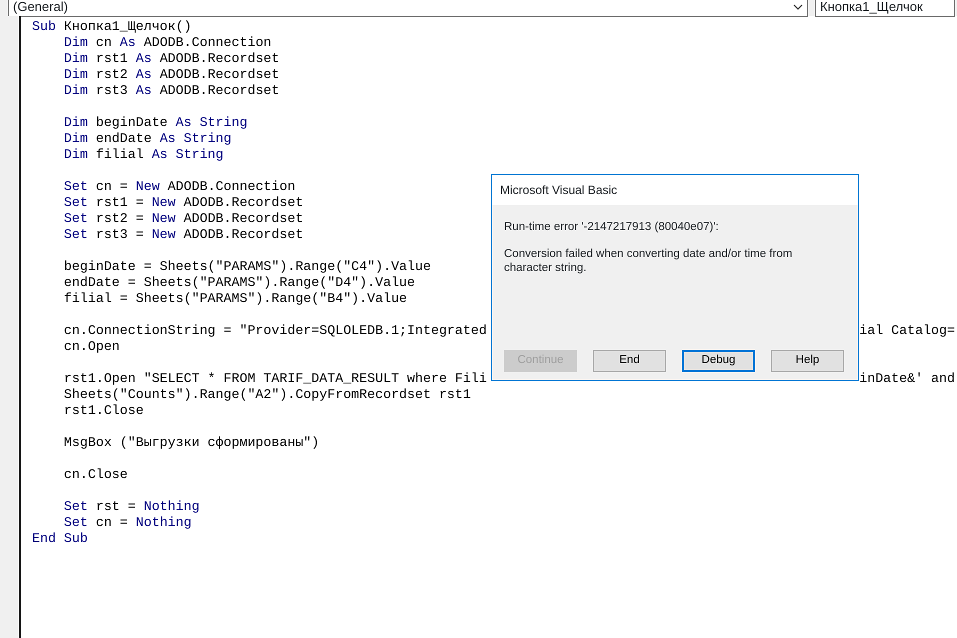 The width and height of the screenshot is (957, 638). Describe the element at coordinates (718, 361) in the screenshot. I see `dialog-button: Debug` at that location.